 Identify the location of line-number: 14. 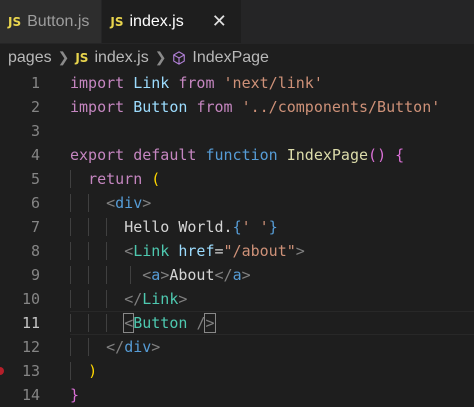
(30, 395).